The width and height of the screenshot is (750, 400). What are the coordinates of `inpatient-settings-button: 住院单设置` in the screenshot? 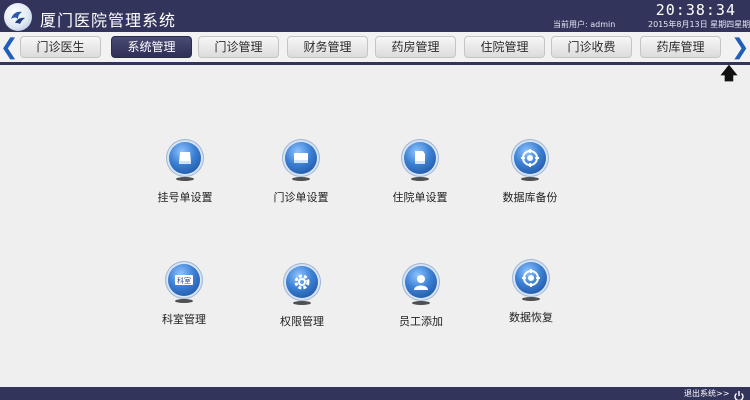 It's located at (420, 174).